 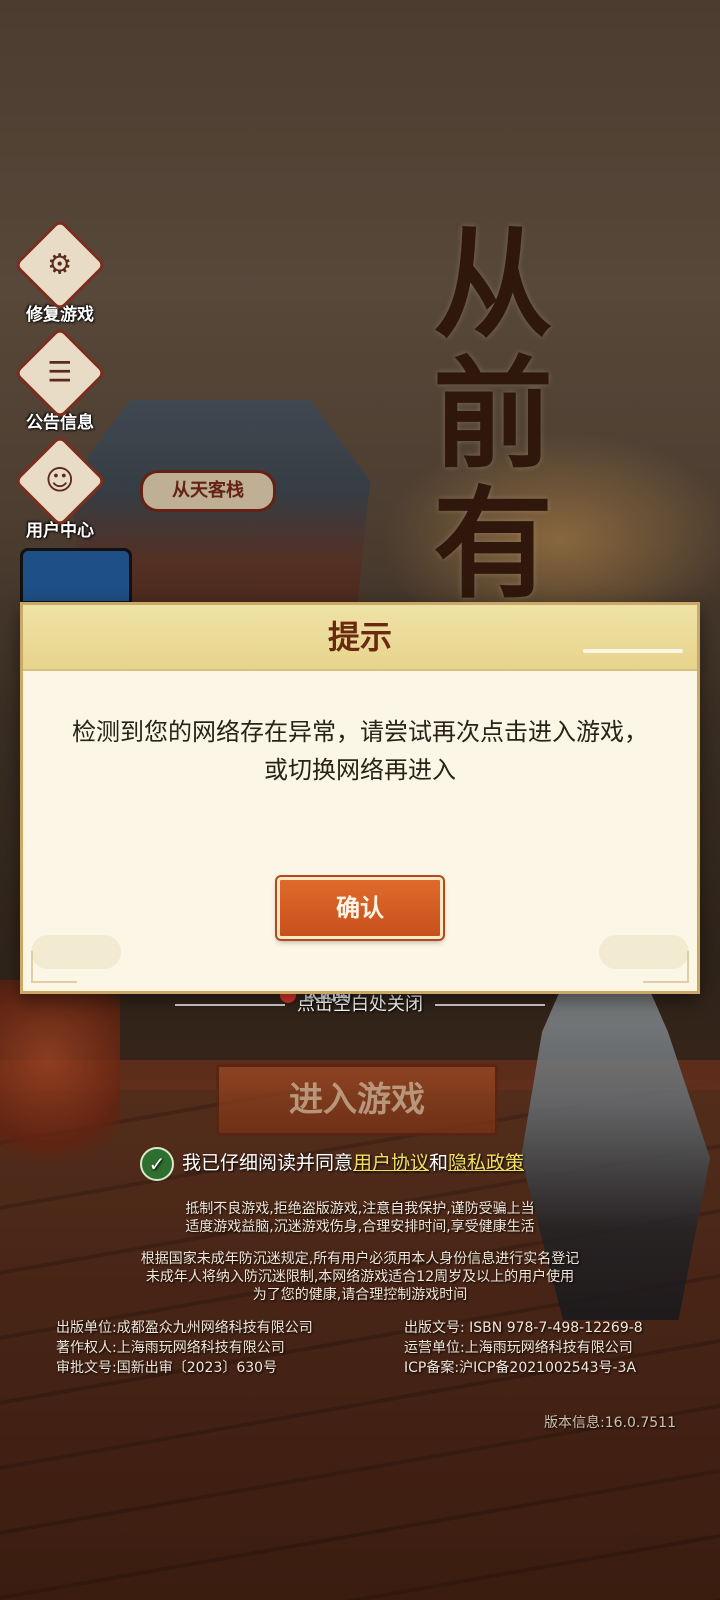 I want to click on corner-ornament-right, so click(x=666, y=967).